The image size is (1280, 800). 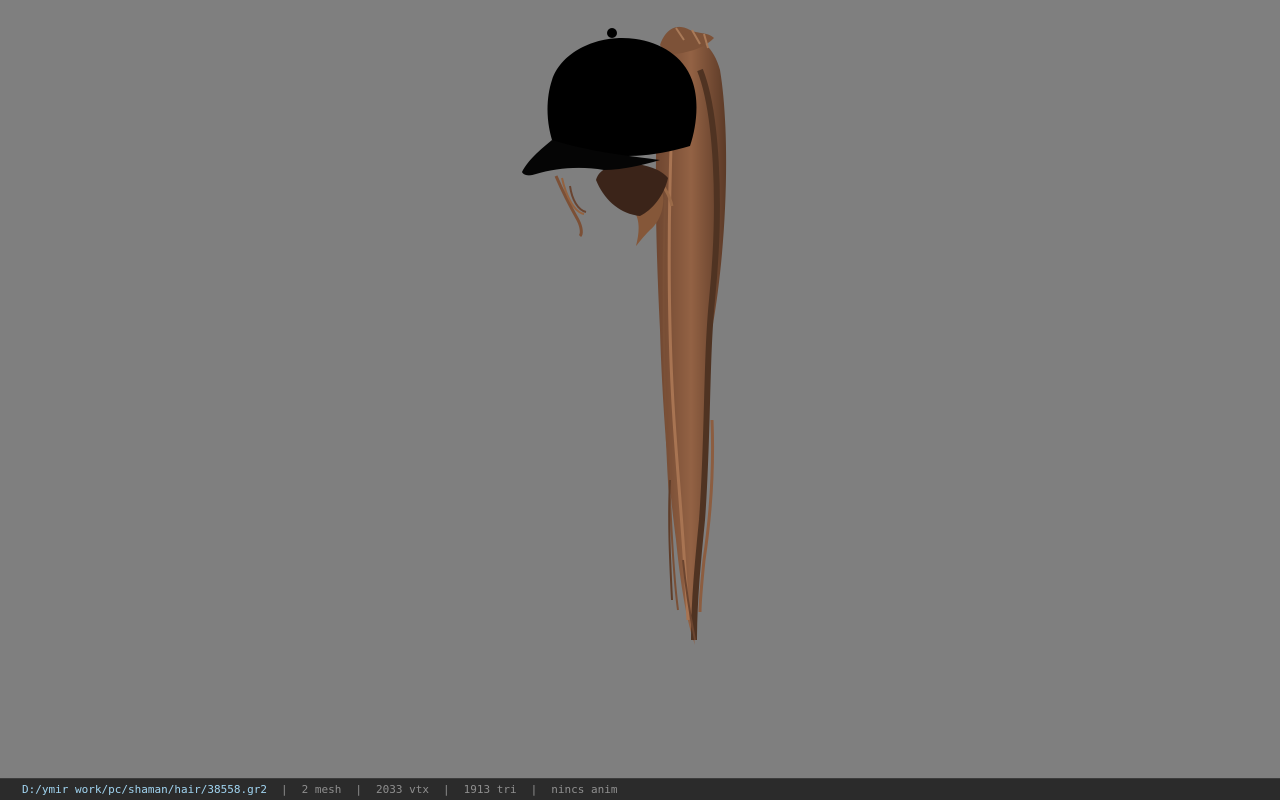 I want to click on vertex-count-label: 2033 vtx, so click(x=403, y=789).